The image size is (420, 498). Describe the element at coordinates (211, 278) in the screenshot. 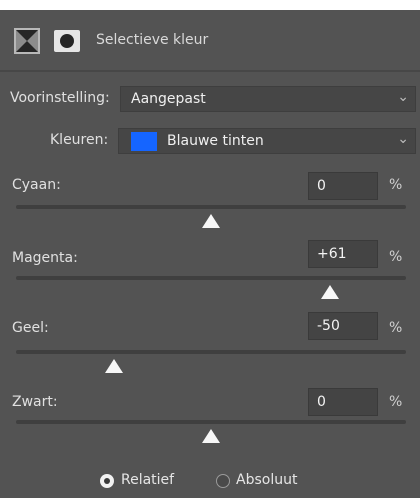

I see `magenta-slider-track` at that location.